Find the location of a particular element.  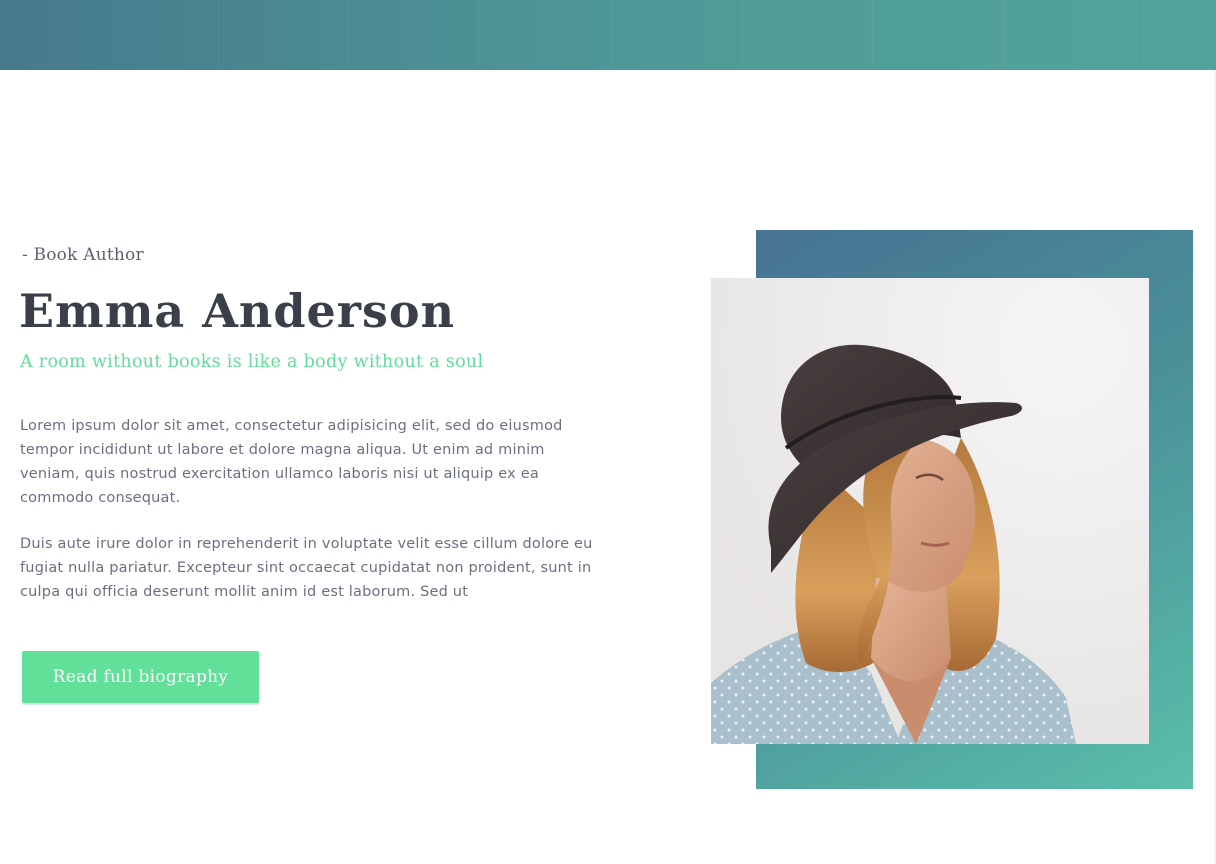

header-banner is located at coordinates (608, 35).